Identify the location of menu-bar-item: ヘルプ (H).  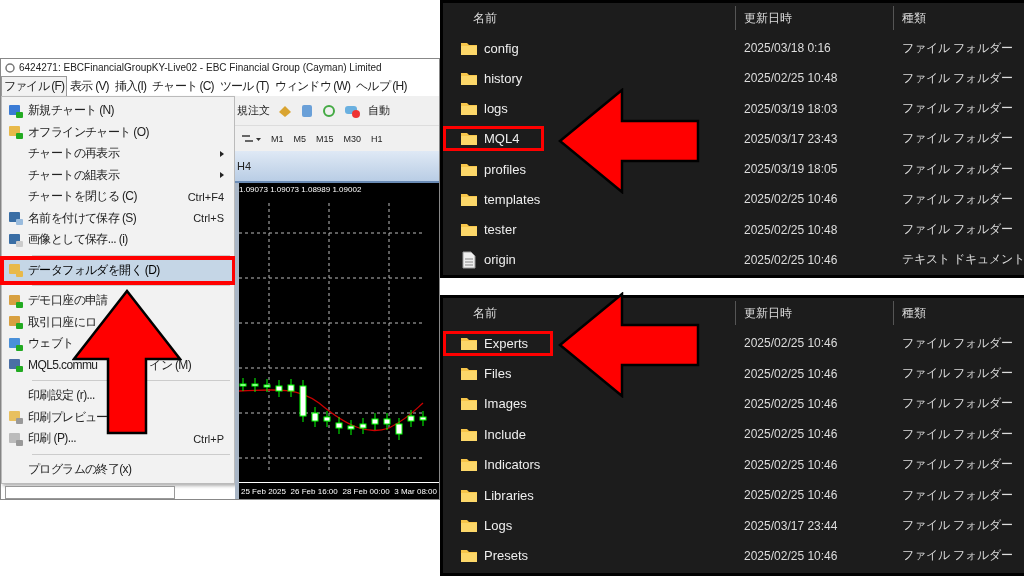
(381, 86).